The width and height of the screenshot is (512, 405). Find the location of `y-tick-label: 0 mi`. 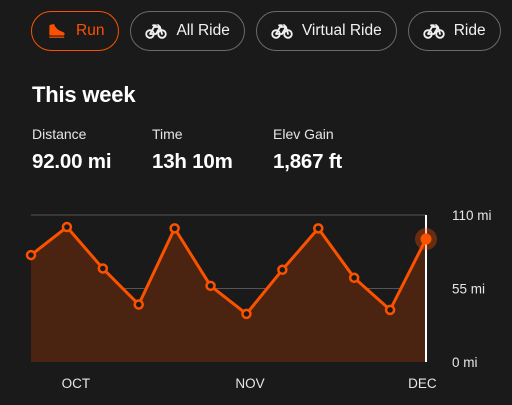

y-tick-label: 0 mi is located at coordinates (465, 362).